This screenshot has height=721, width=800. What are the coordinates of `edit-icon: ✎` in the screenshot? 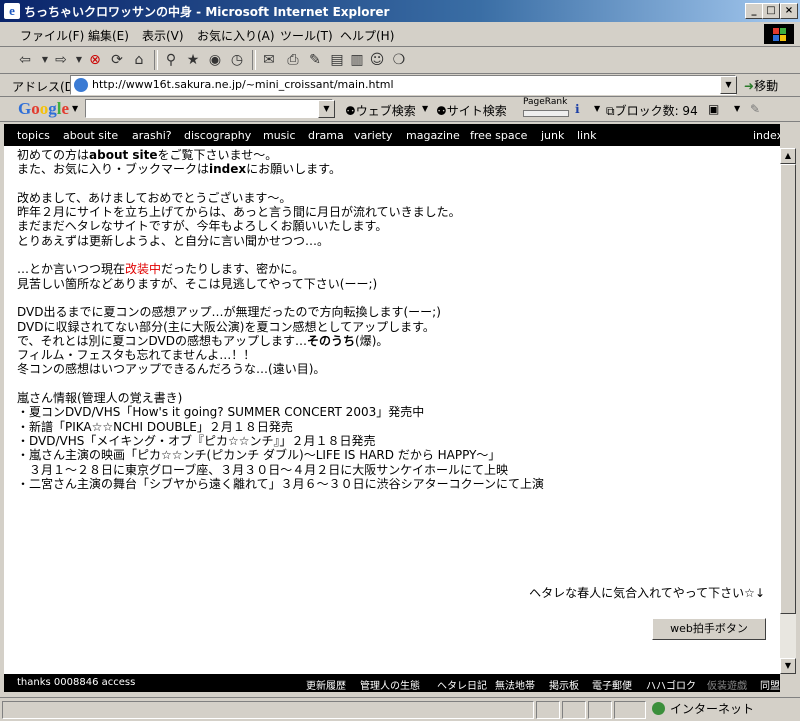 It's located at (315, 60).